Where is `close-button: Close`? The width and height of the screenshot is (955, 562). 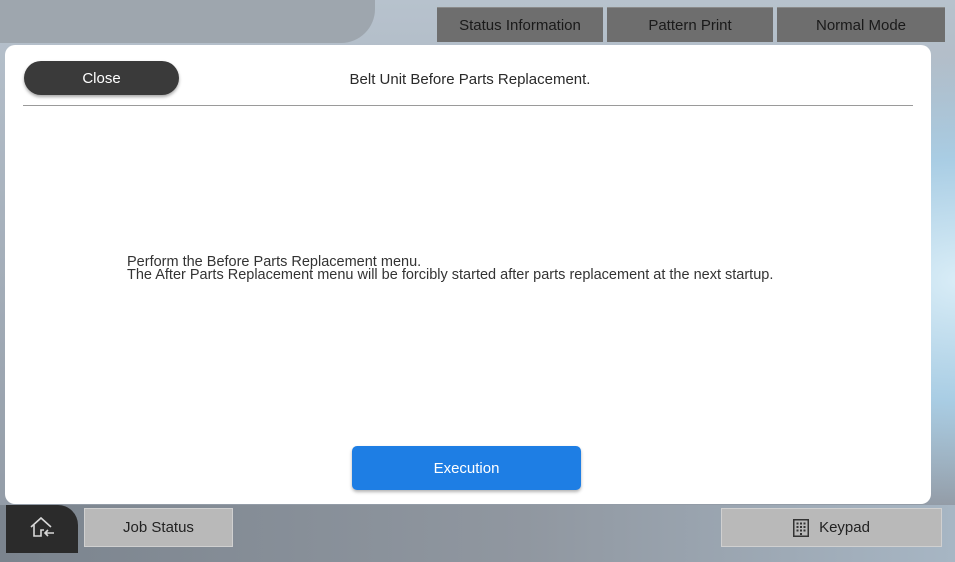
close-button: Close is located at coordinates (101, 78).